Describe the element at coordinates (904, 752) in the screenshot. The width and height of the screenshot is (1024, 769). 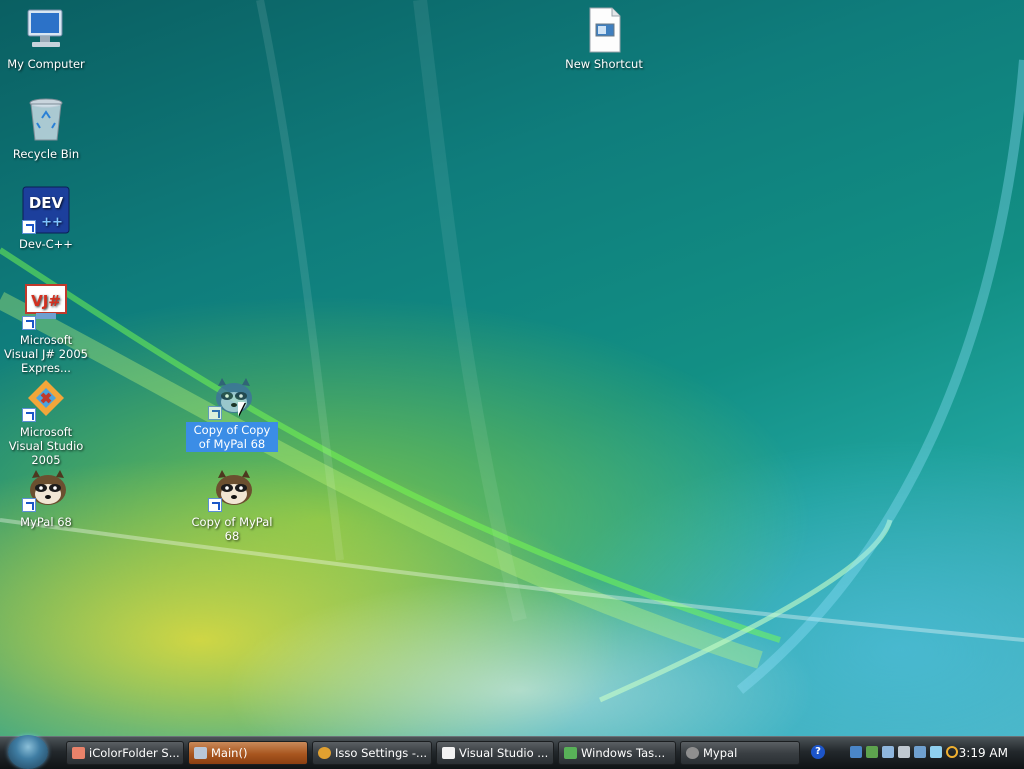
I see `hardware-icon` at that location.